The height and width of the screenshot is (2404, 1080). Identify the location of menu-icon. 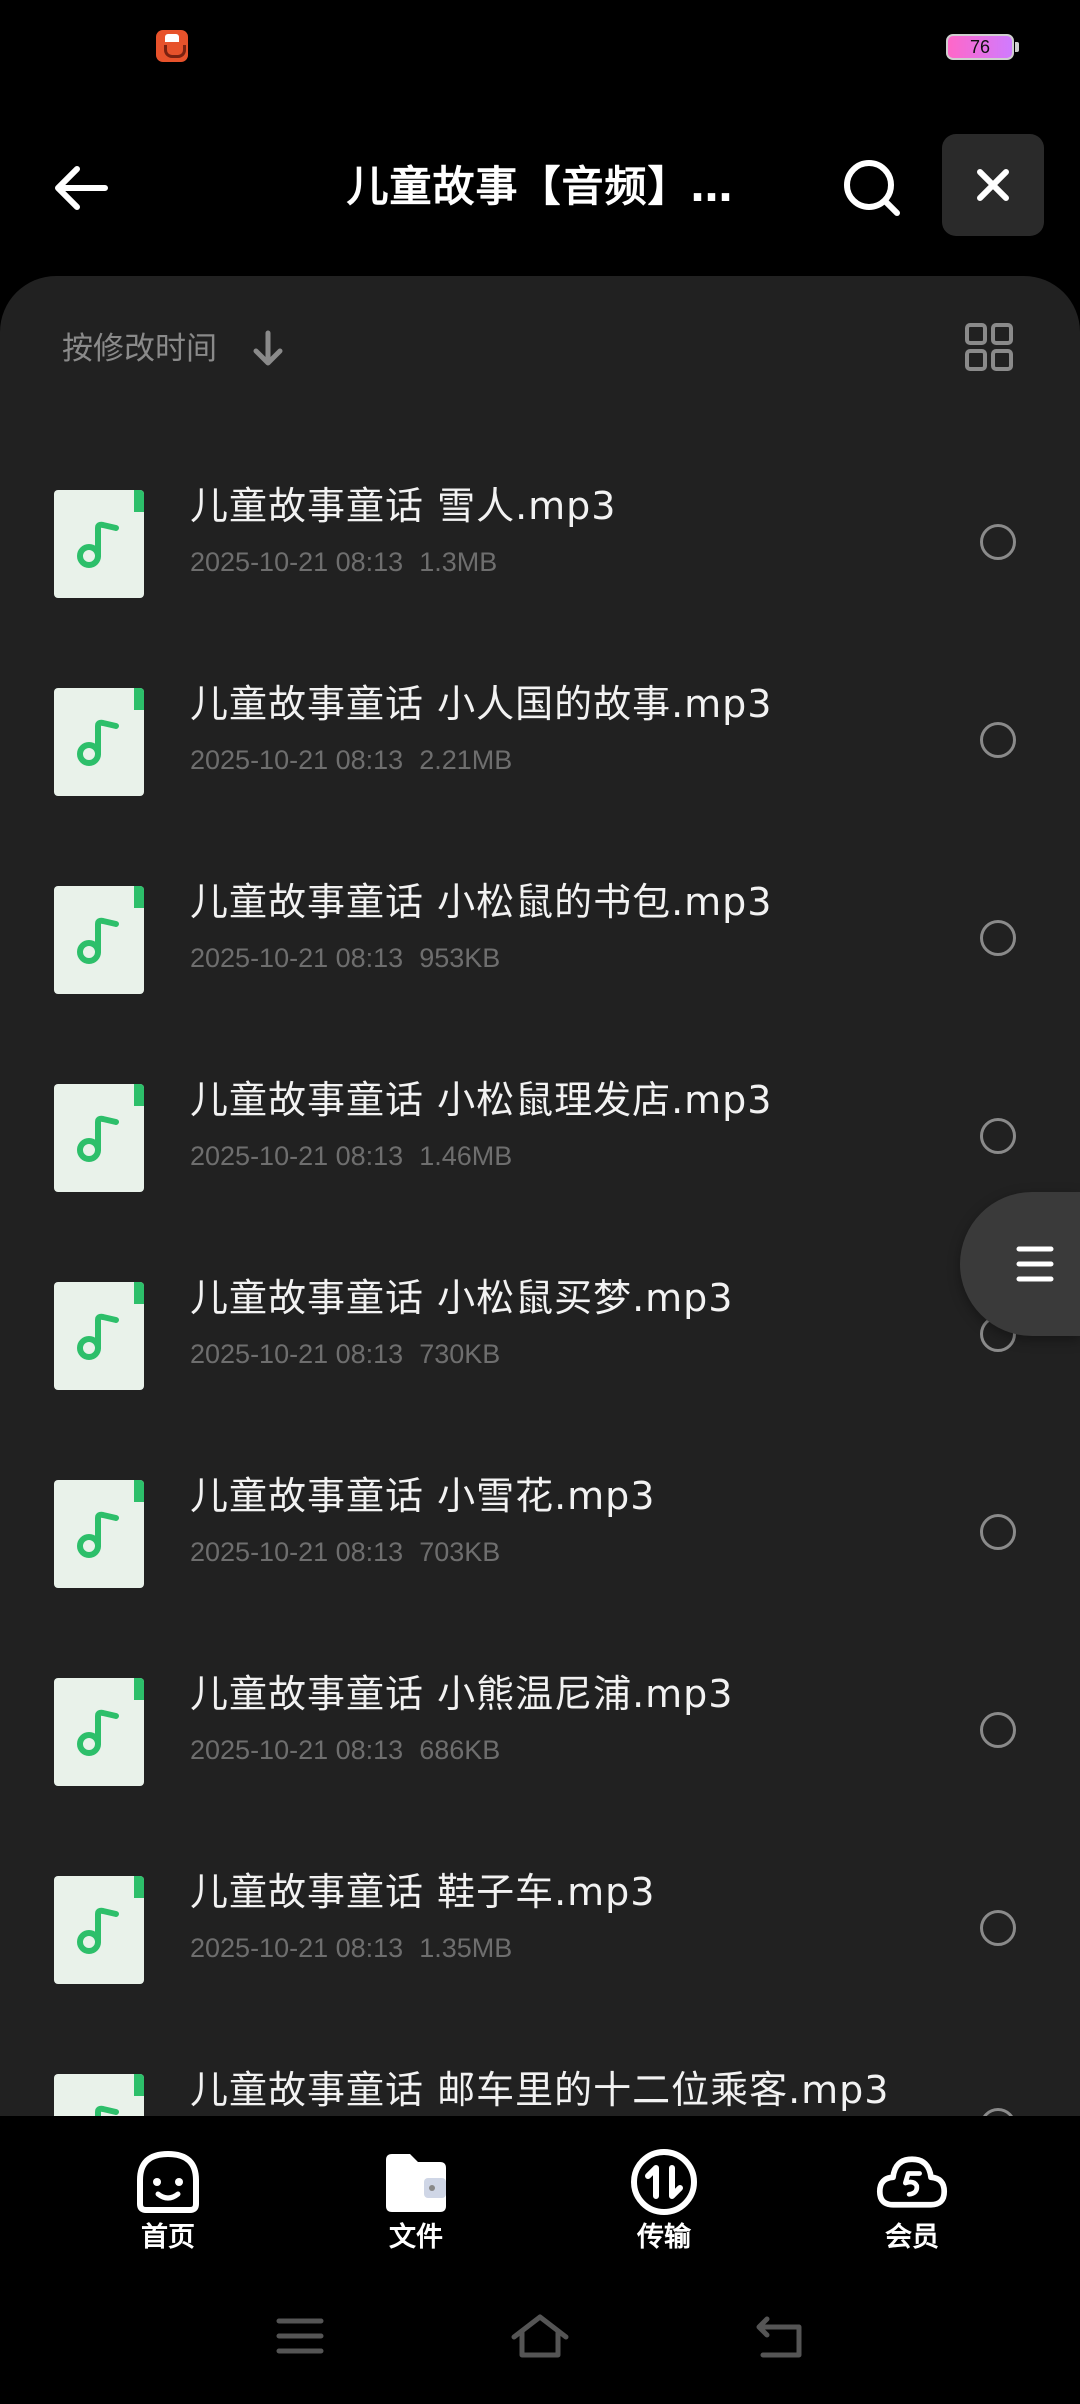
(300, 2336).